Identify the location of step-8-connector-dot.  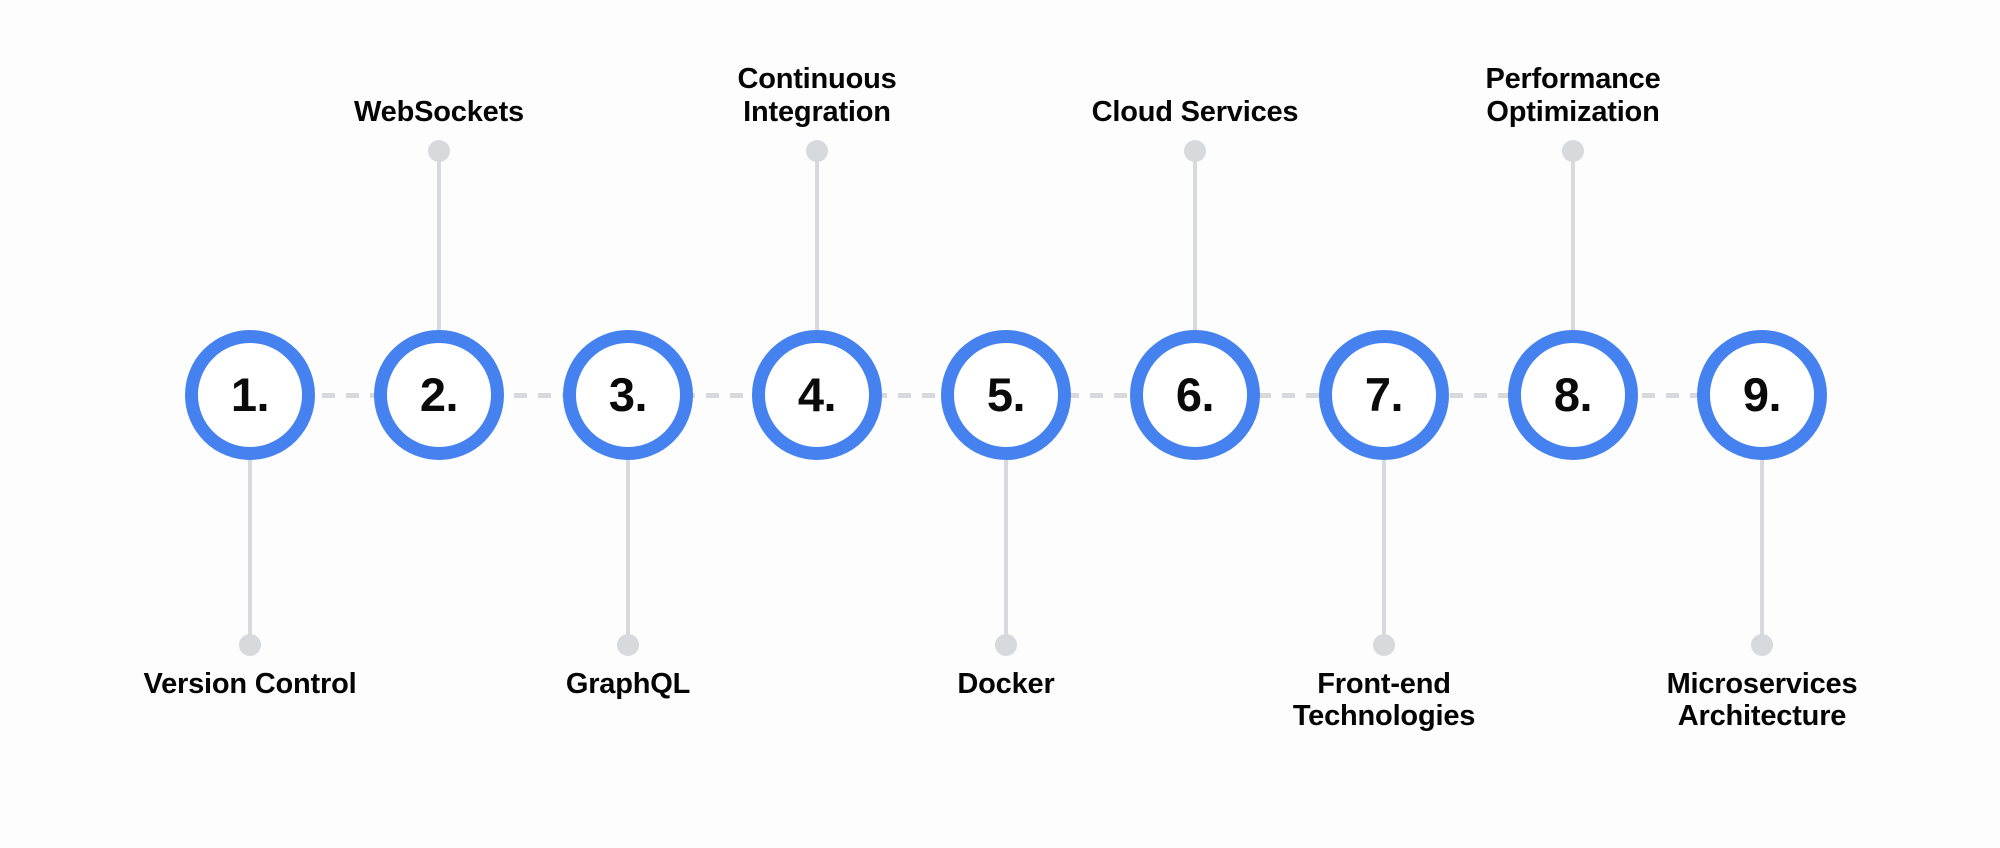
(1573, 151).